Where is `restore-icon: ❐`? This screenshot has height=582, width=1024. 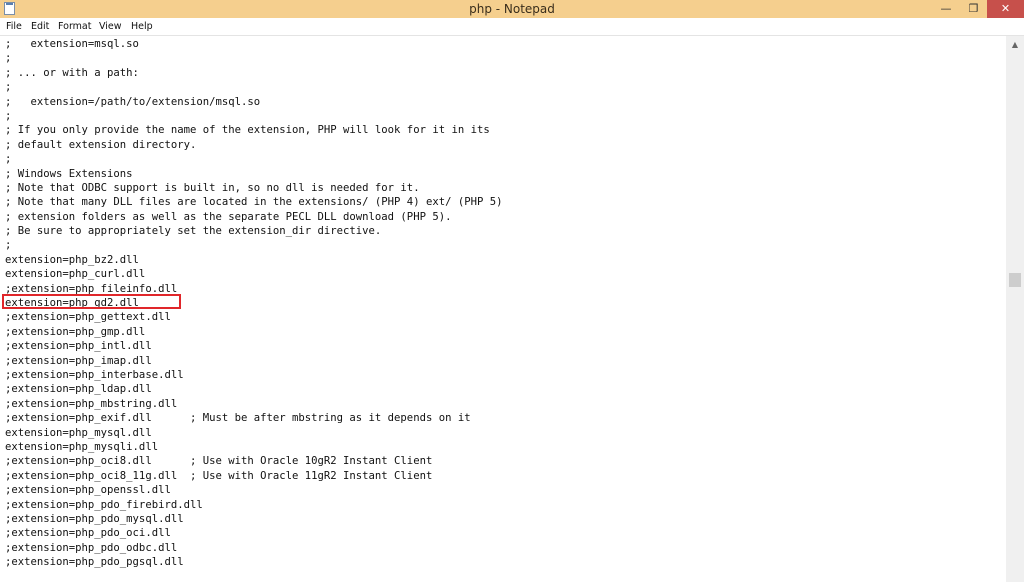 restore-icon: ❐ is located at coordinates (973, 8).